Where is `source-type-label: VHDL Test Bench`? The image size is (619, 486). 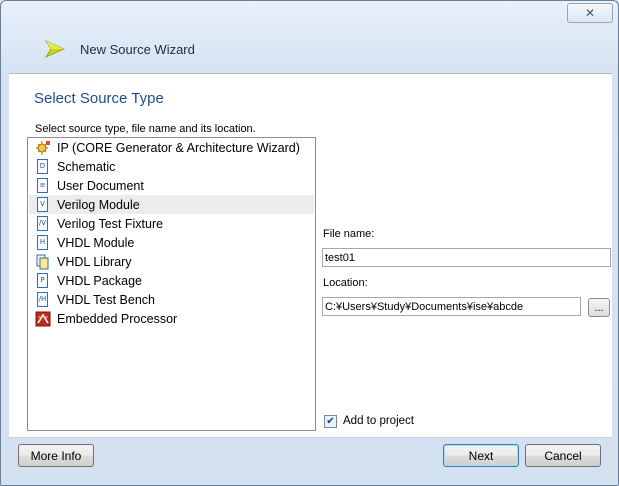
source-type-label: VHDL Test Bench is located at coordinates (106, 299).